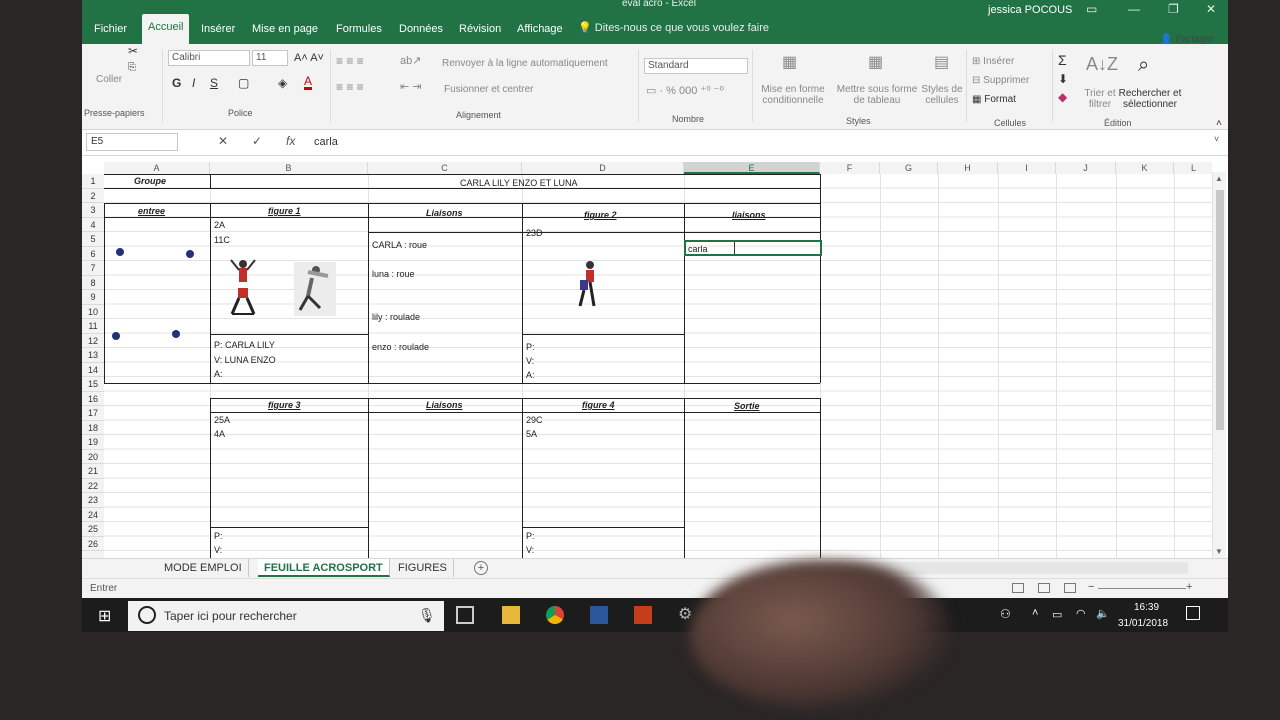  What do you see at coordinates (599, 615) in the screenshot?
I see `word-icon` at bounding box center [599, 615].